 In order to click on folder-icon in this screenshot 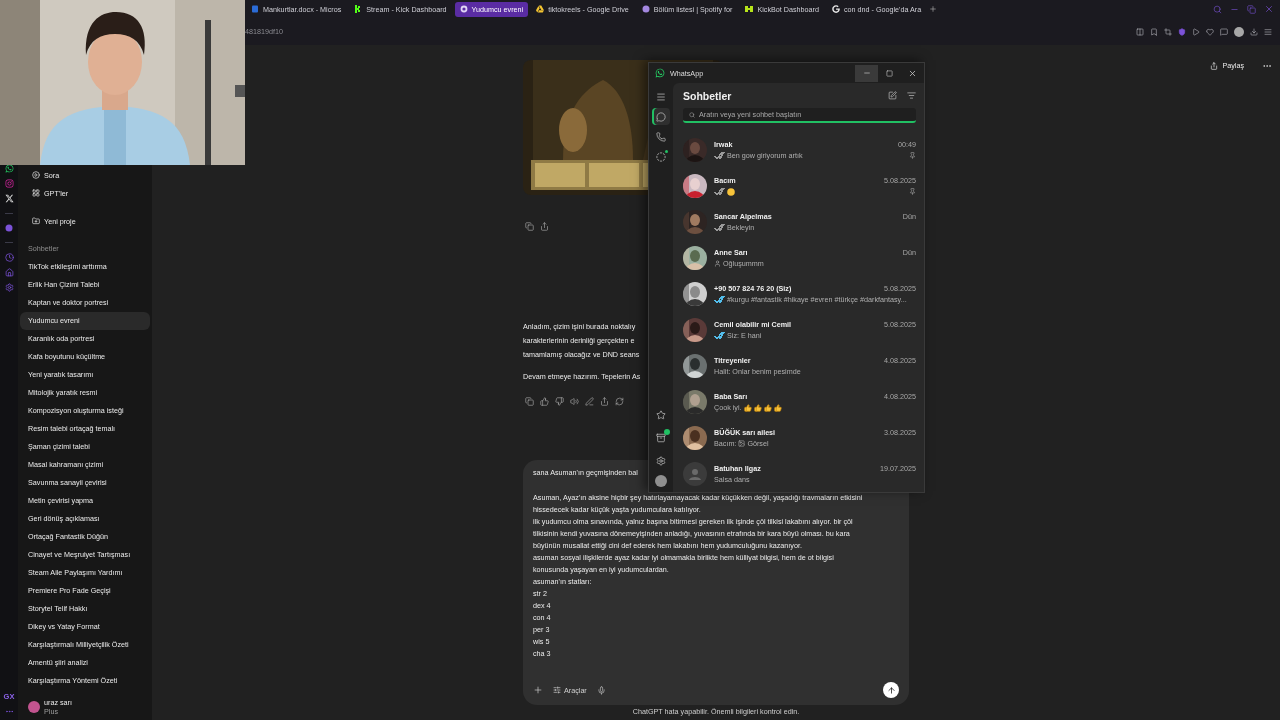, I will do `click(36, 221)`.